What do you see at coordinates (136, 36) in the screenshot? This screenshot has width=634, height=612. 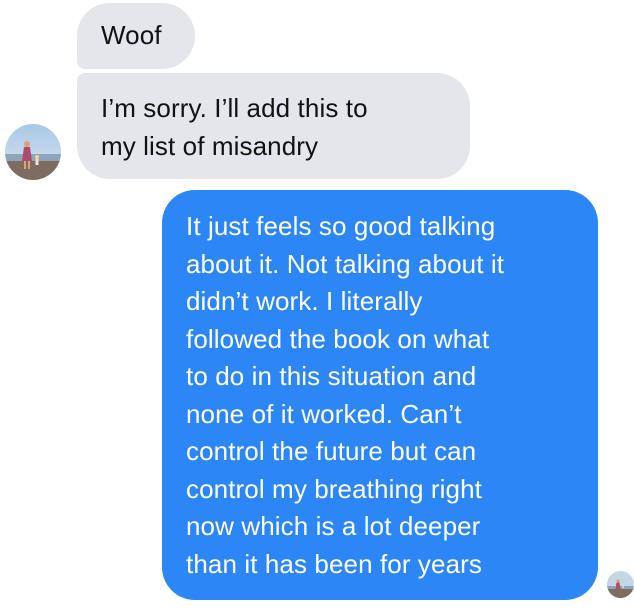 I see `message-bubble-incoming: Woof` at bounding box center [136, 36].